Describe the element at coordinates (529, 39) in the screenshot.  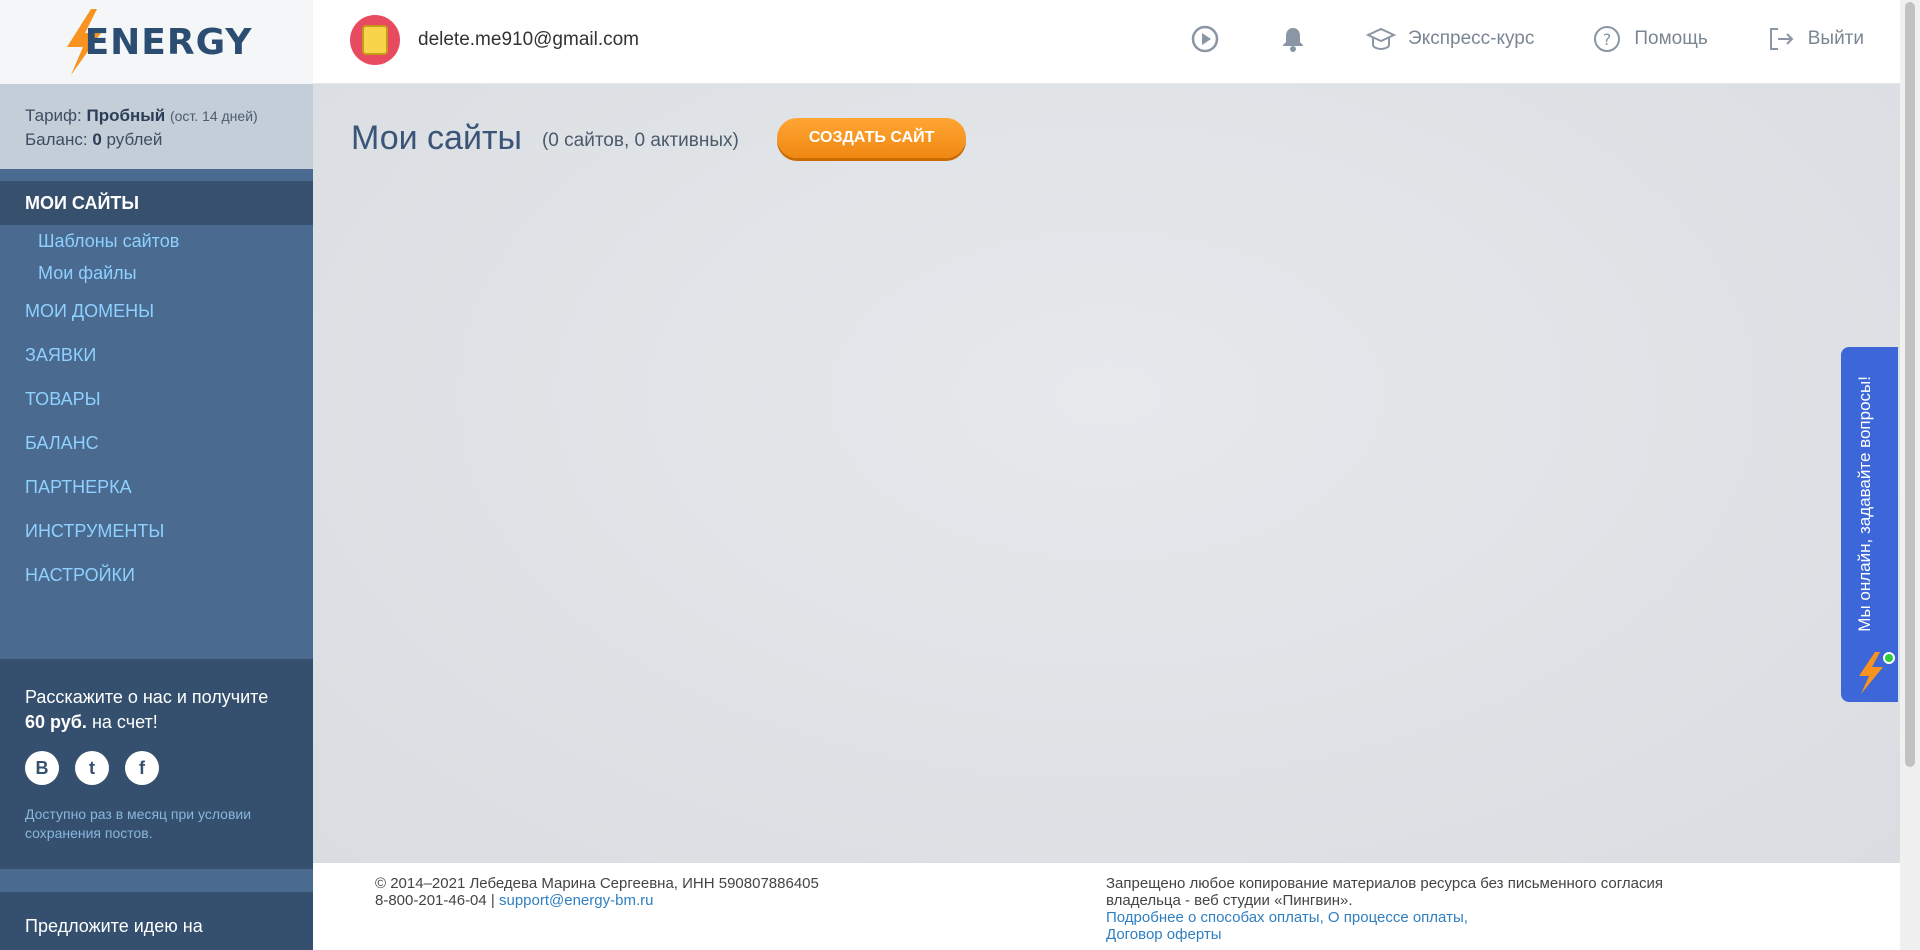
I see `user-email: delete.me910@gmail.com` at that location.